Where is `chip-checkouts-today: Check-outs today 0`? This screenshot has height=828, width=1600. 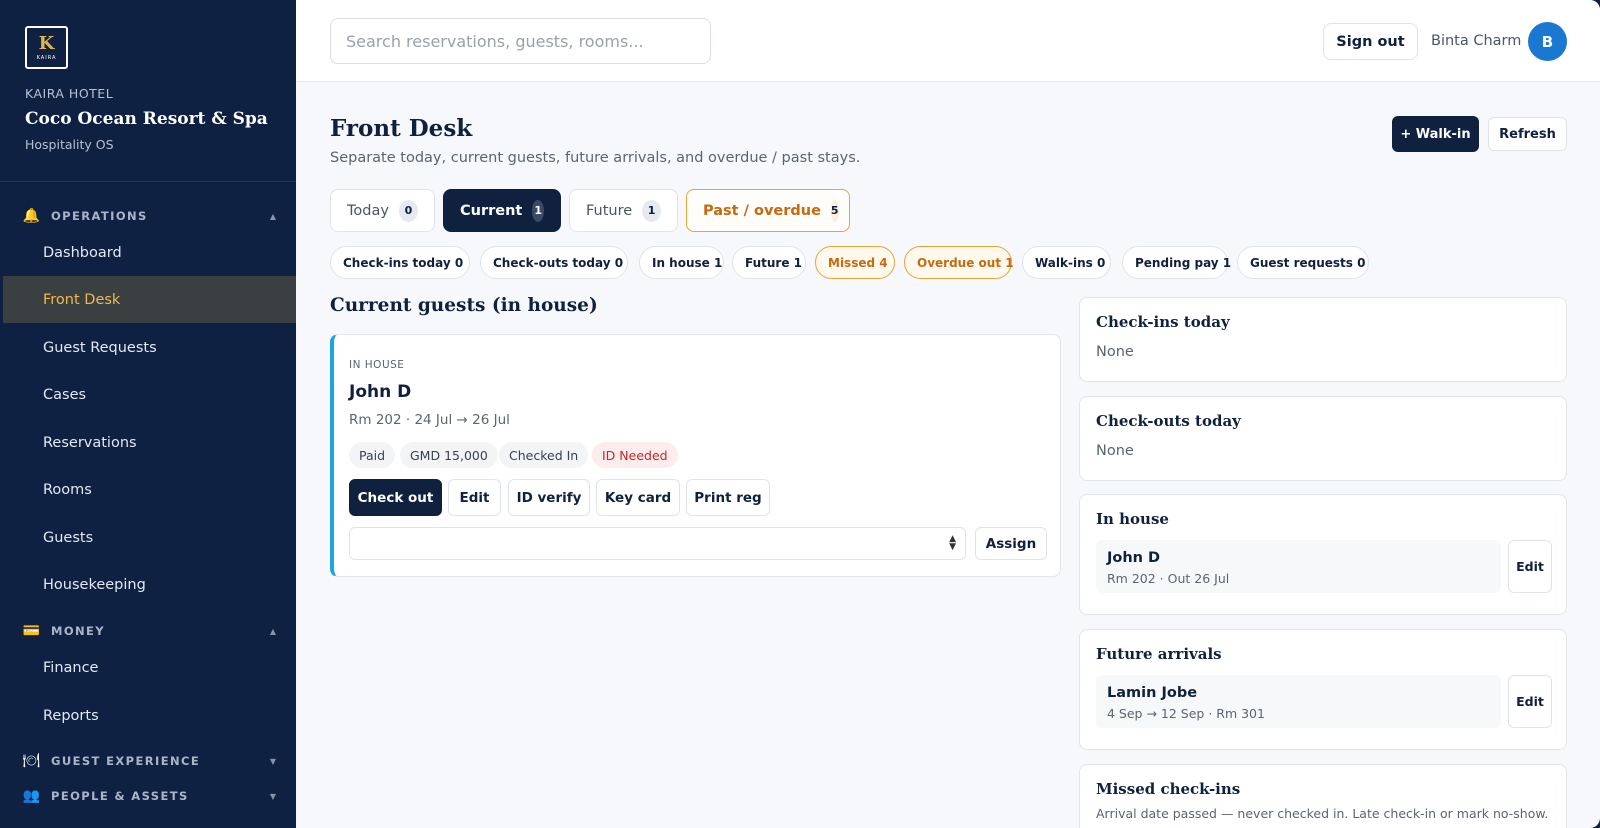 chip-checkouts-today: Check-outs today 0 is located at coordinates (554, 262).